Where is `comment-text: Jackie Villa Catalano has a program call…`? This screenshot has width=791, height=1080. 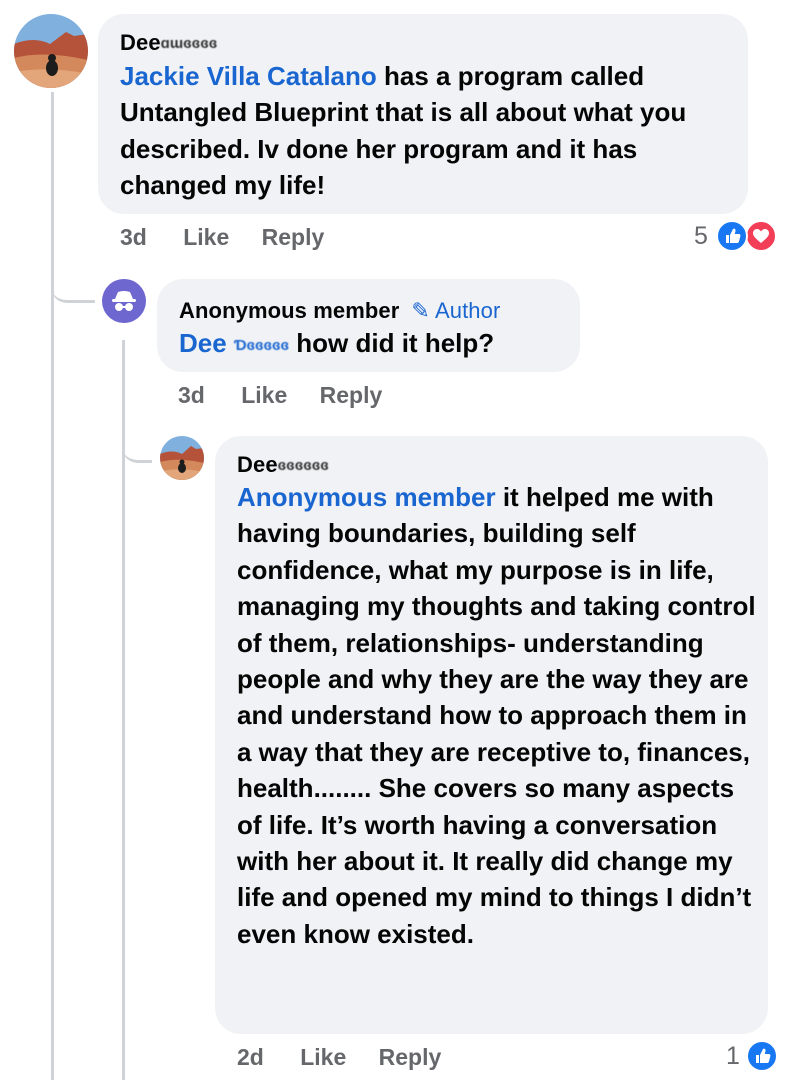
comment-text: Jackie Villa Catalano has a program call… is located at coordinates (403, 131).